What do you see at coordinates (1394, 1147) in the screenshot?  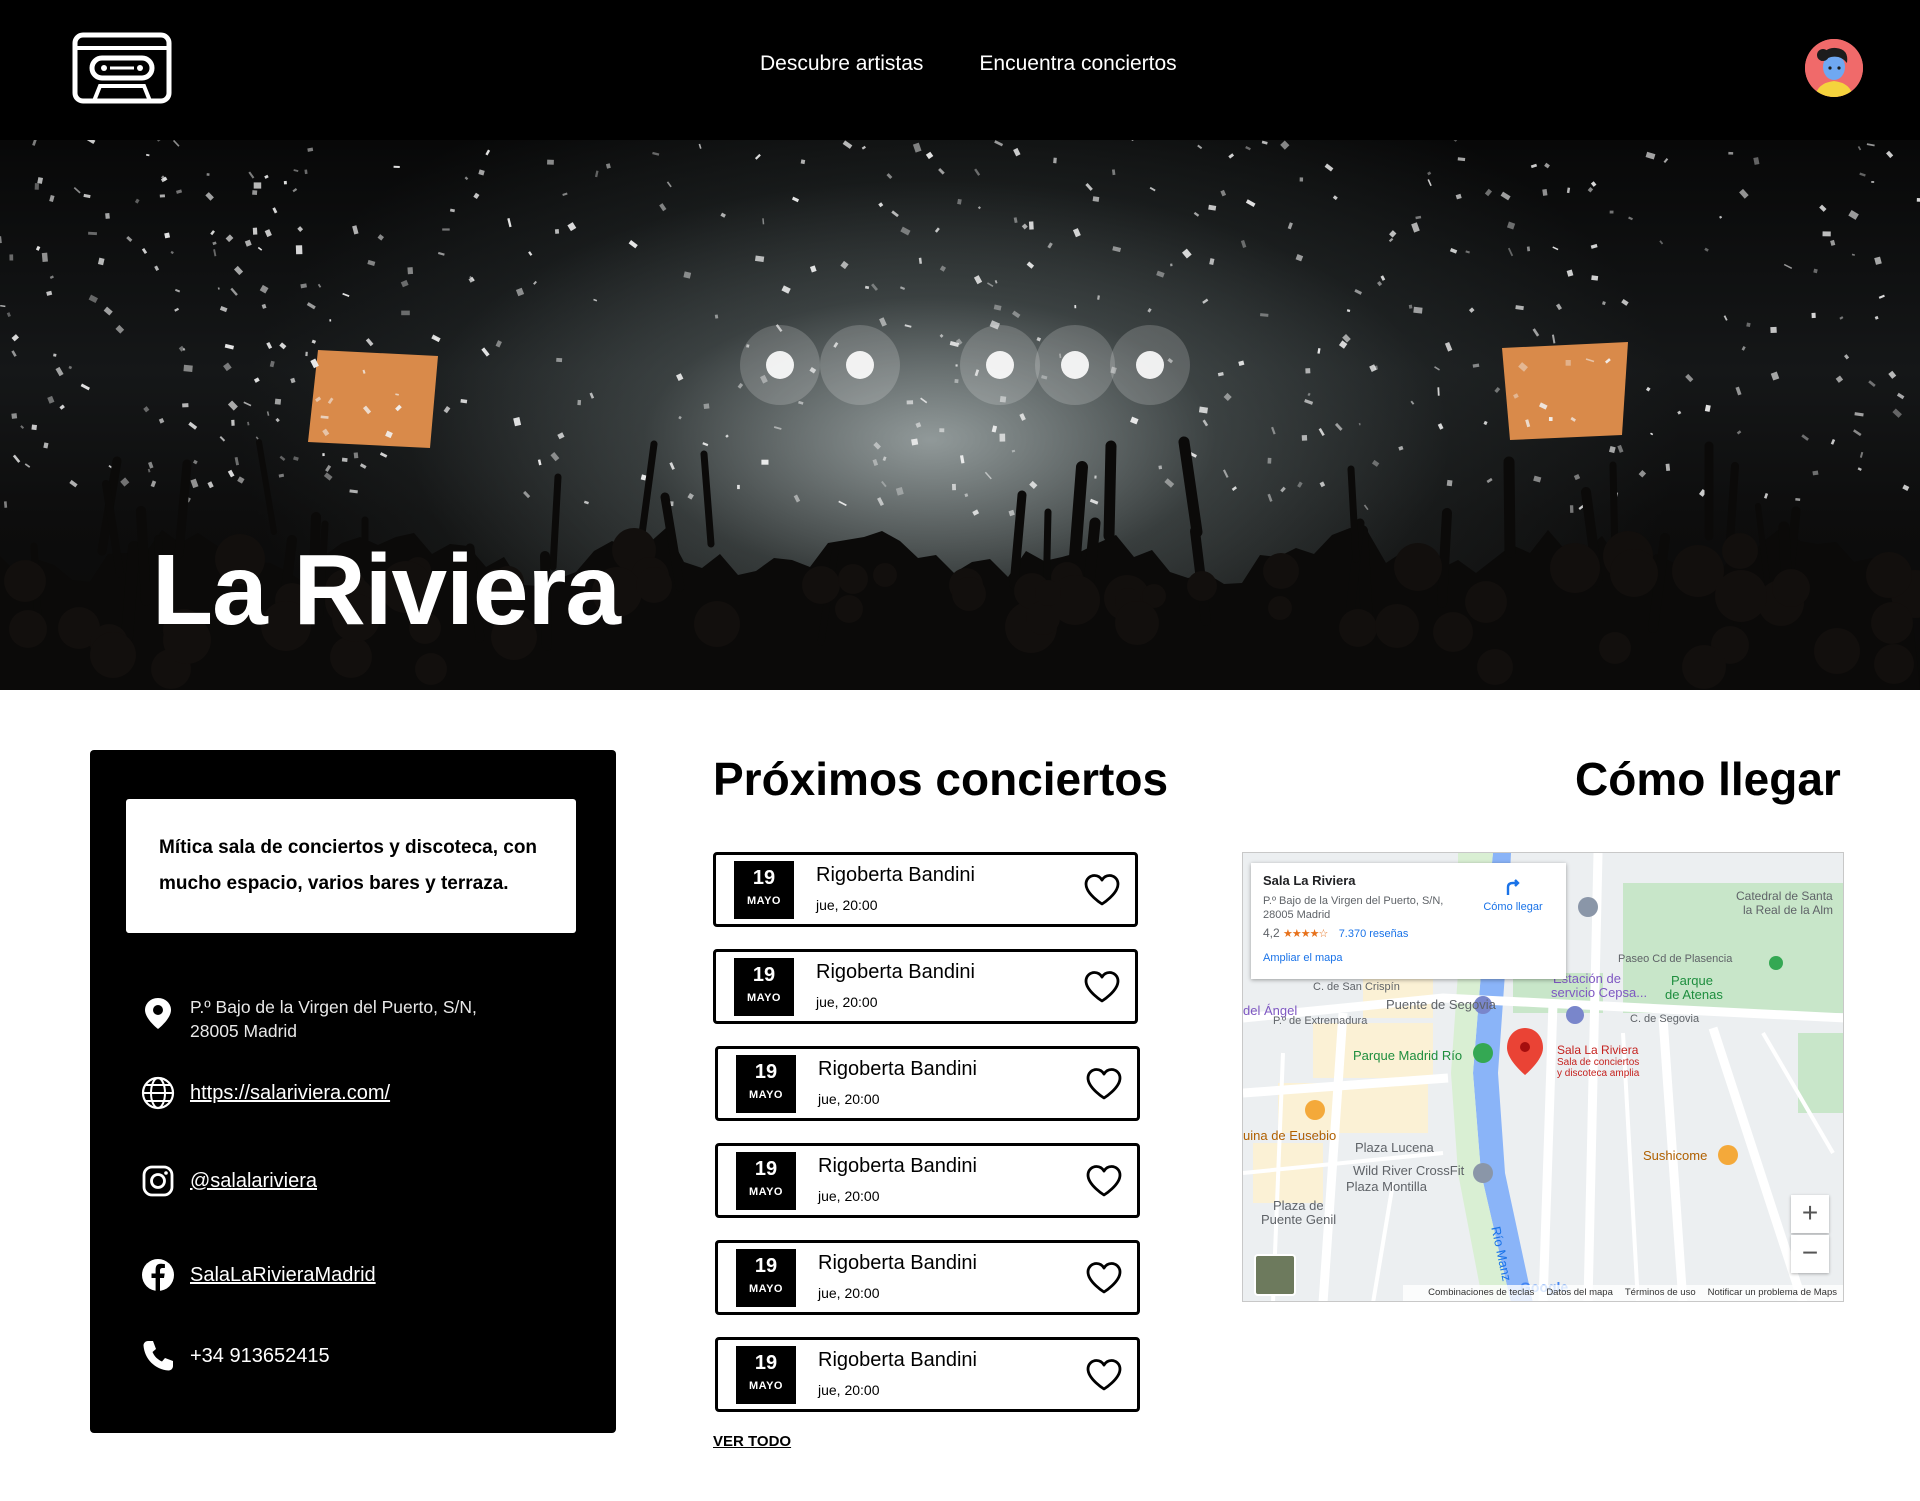 I see `map-label-plaza-lucena: Plaza Lucena` at bounding box center [1394, 1147].